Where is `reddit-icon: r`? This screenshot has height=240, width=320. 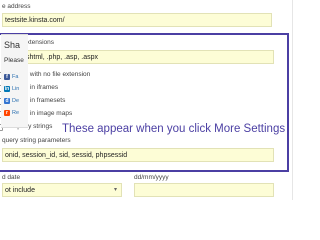 reddit-icon: r is located at coordinates (7, 113).